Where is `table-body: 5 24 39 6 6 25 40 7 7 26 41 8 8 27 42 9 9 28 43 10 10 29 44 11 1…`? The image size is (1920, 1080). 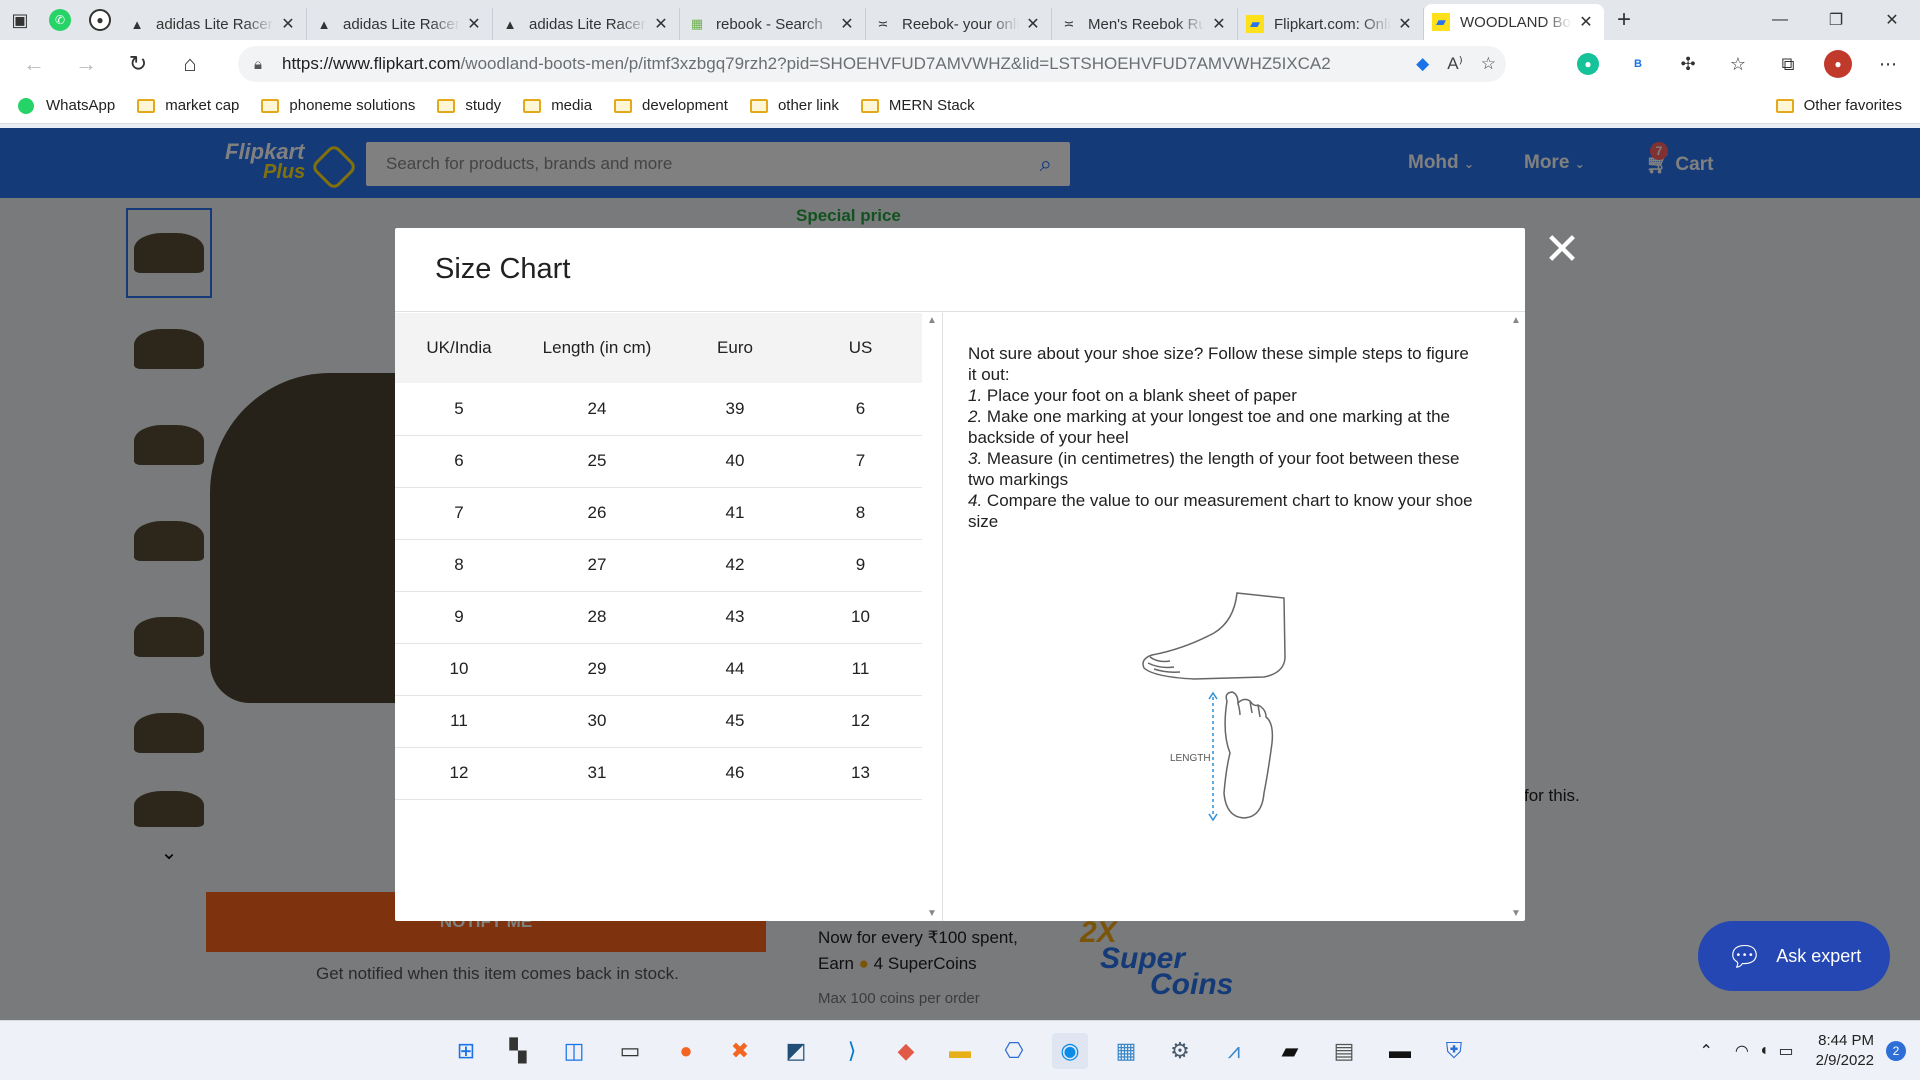 table-body: 5 24 39 6 6 25 40 7 7 26 41 8 8 27 42 9 9 28 43 10 10 29 44 11 1… is located at coordinates (658, 591).